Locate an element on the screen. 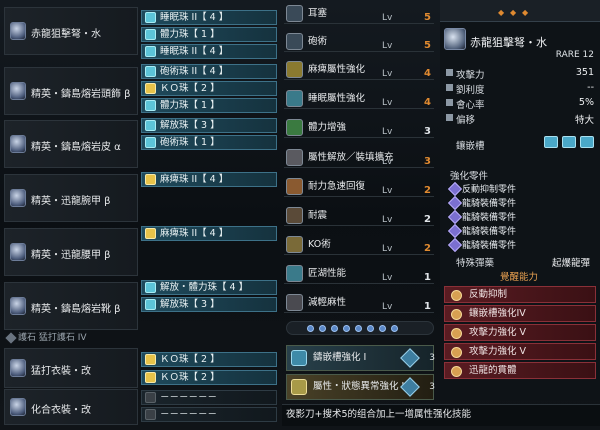  equipment-name: 精英・鑄島熔岩頭飾 β is located at coordinates (81, 94).